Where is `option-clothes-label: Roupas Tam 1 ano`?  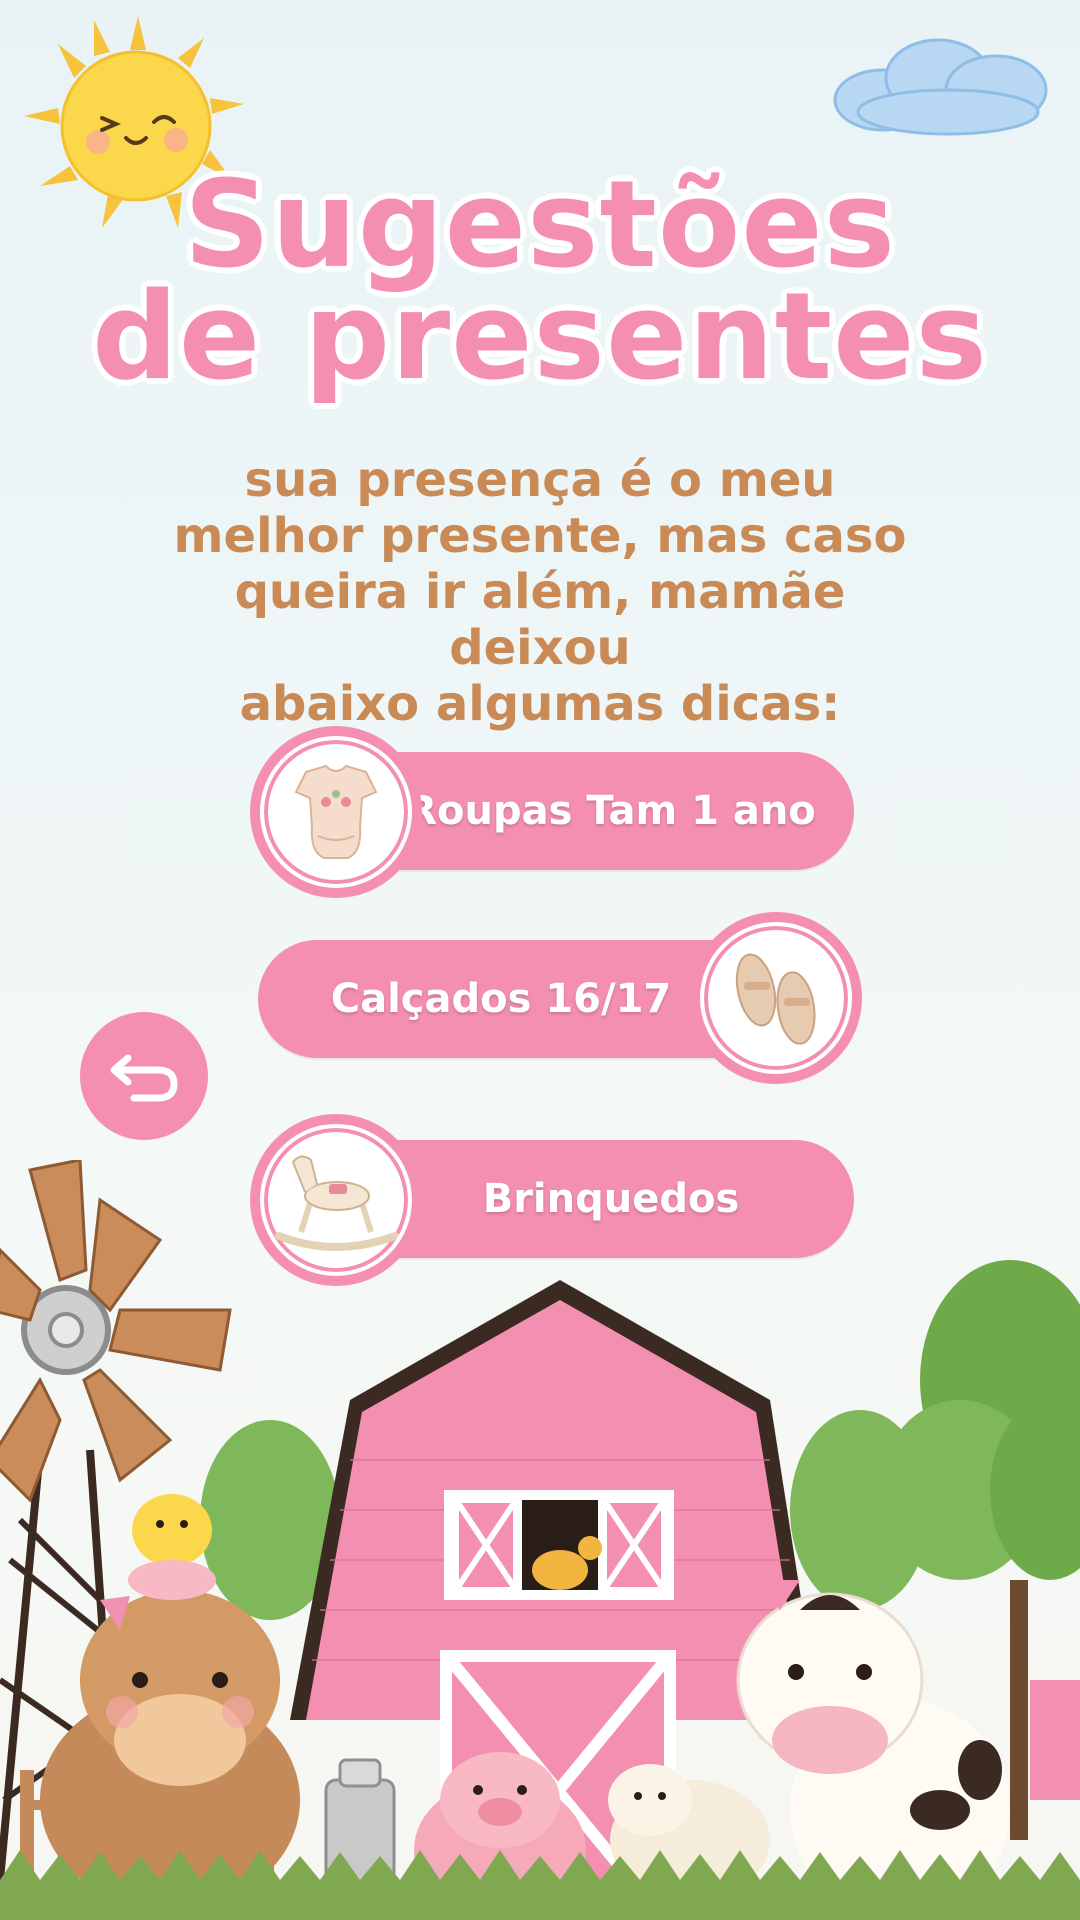
option-clothes-label: Roupas Tam 1 ano is located at coordinates (611, 811).